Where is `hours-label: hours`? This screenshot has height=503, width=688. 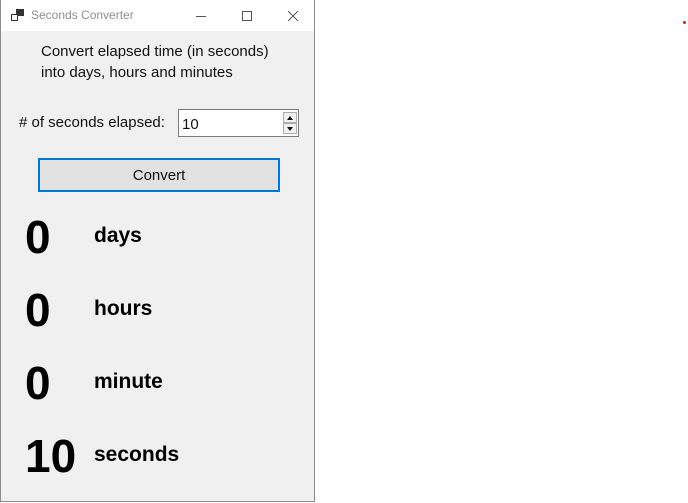
hours-label: hours is located at coordinates (123, 308).